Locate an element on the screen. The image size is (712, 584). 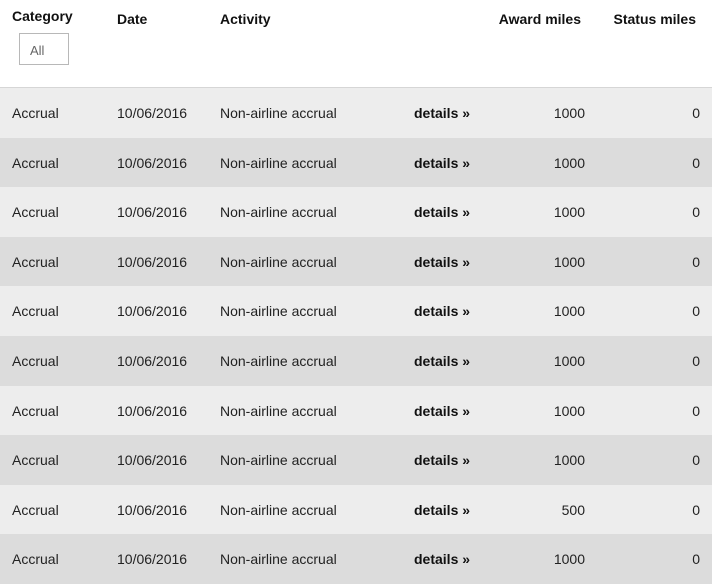
cell-award-miles: 500 is located at coordinates (573, 509).